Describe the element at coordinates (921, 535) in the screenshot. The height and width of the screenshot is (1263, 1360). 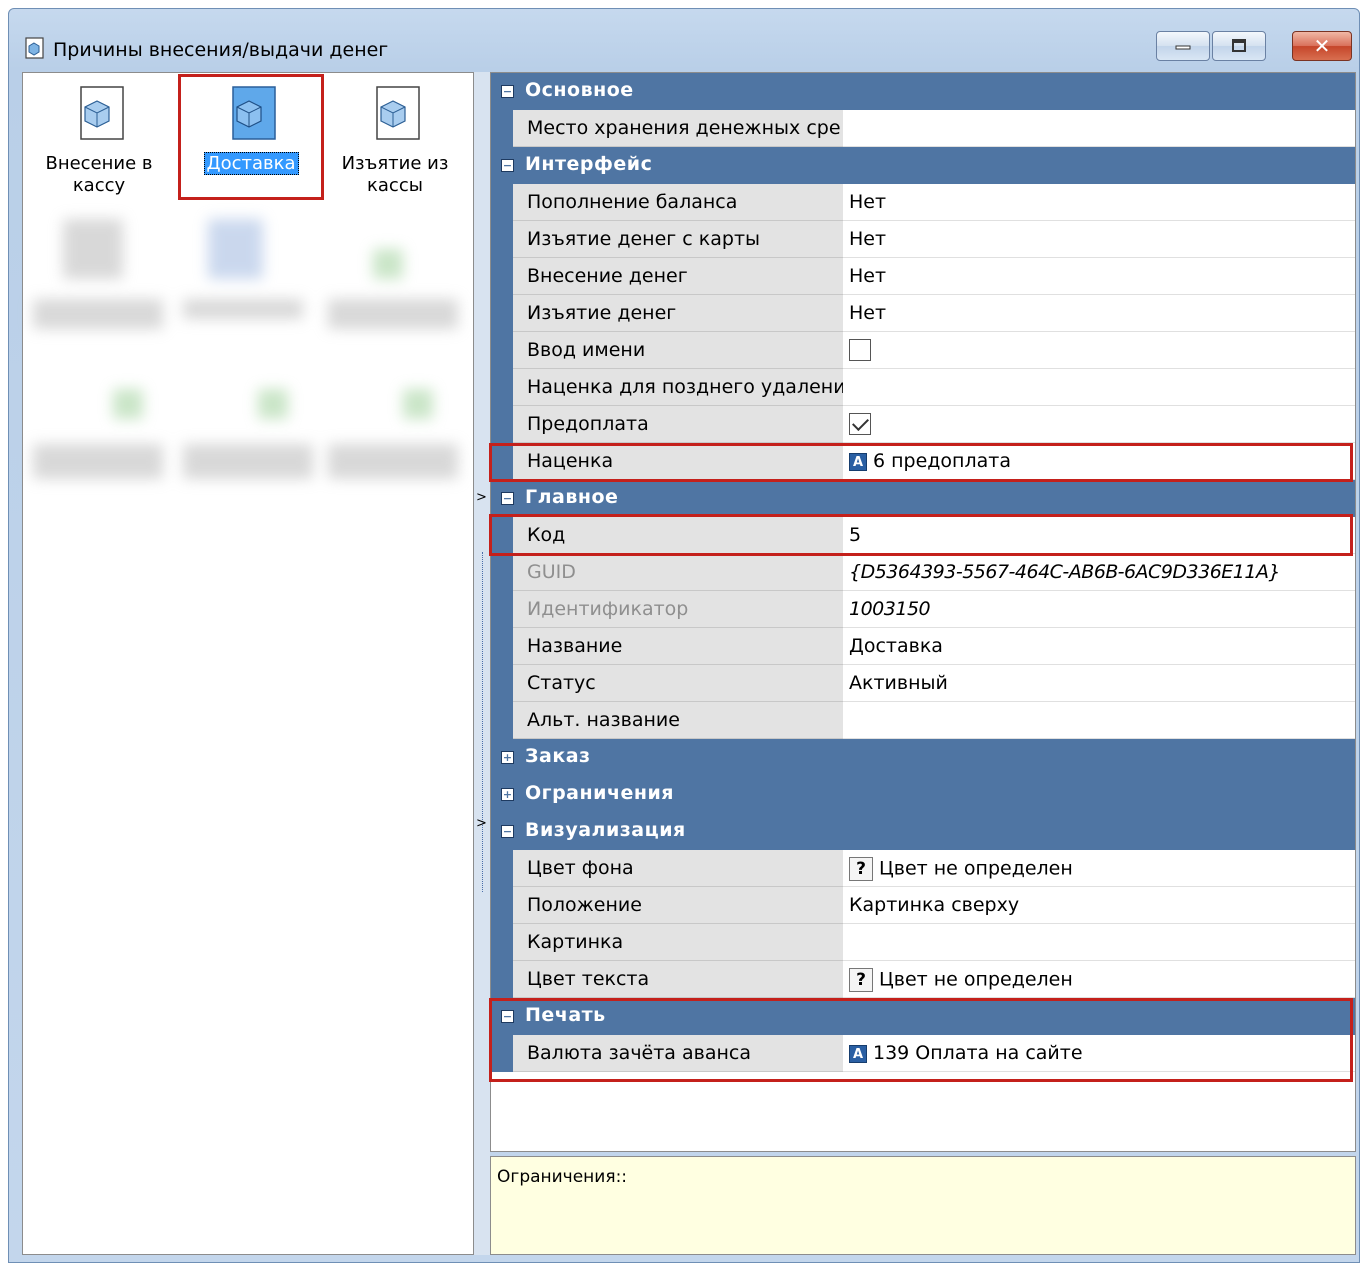
I see `highlight-kod` at that location.